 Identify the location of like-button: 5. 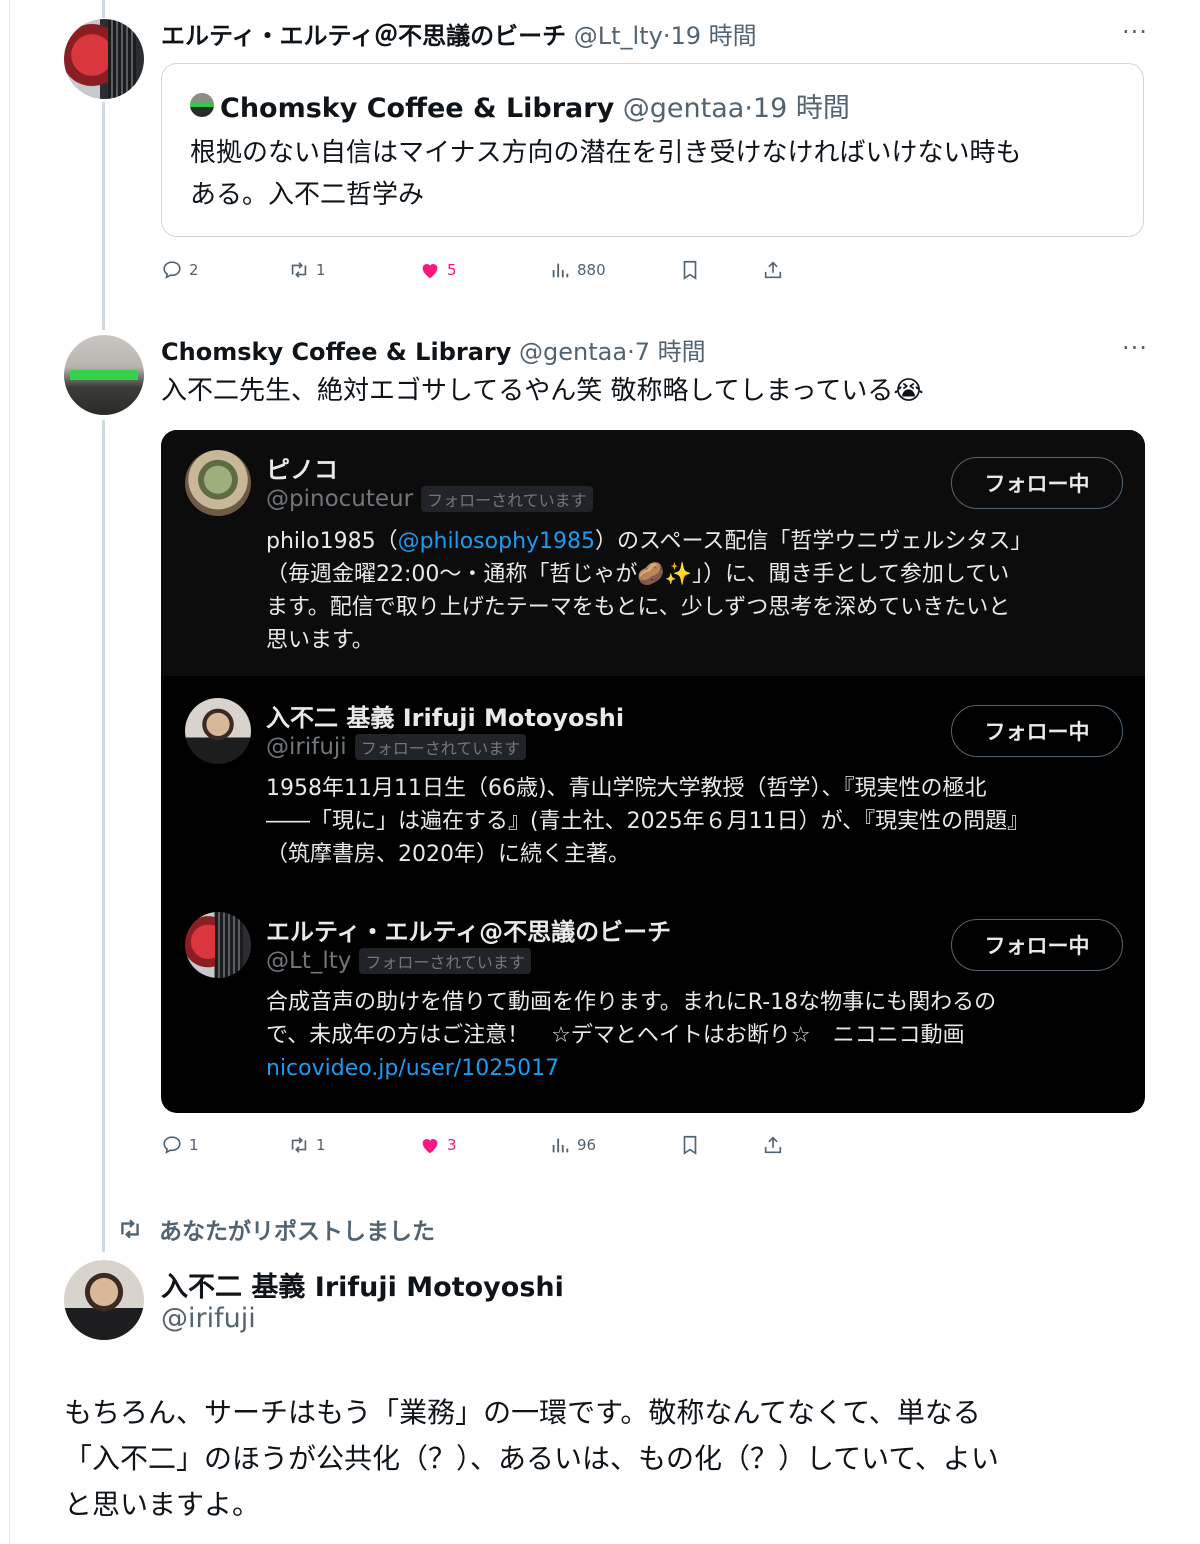
(438, 270).